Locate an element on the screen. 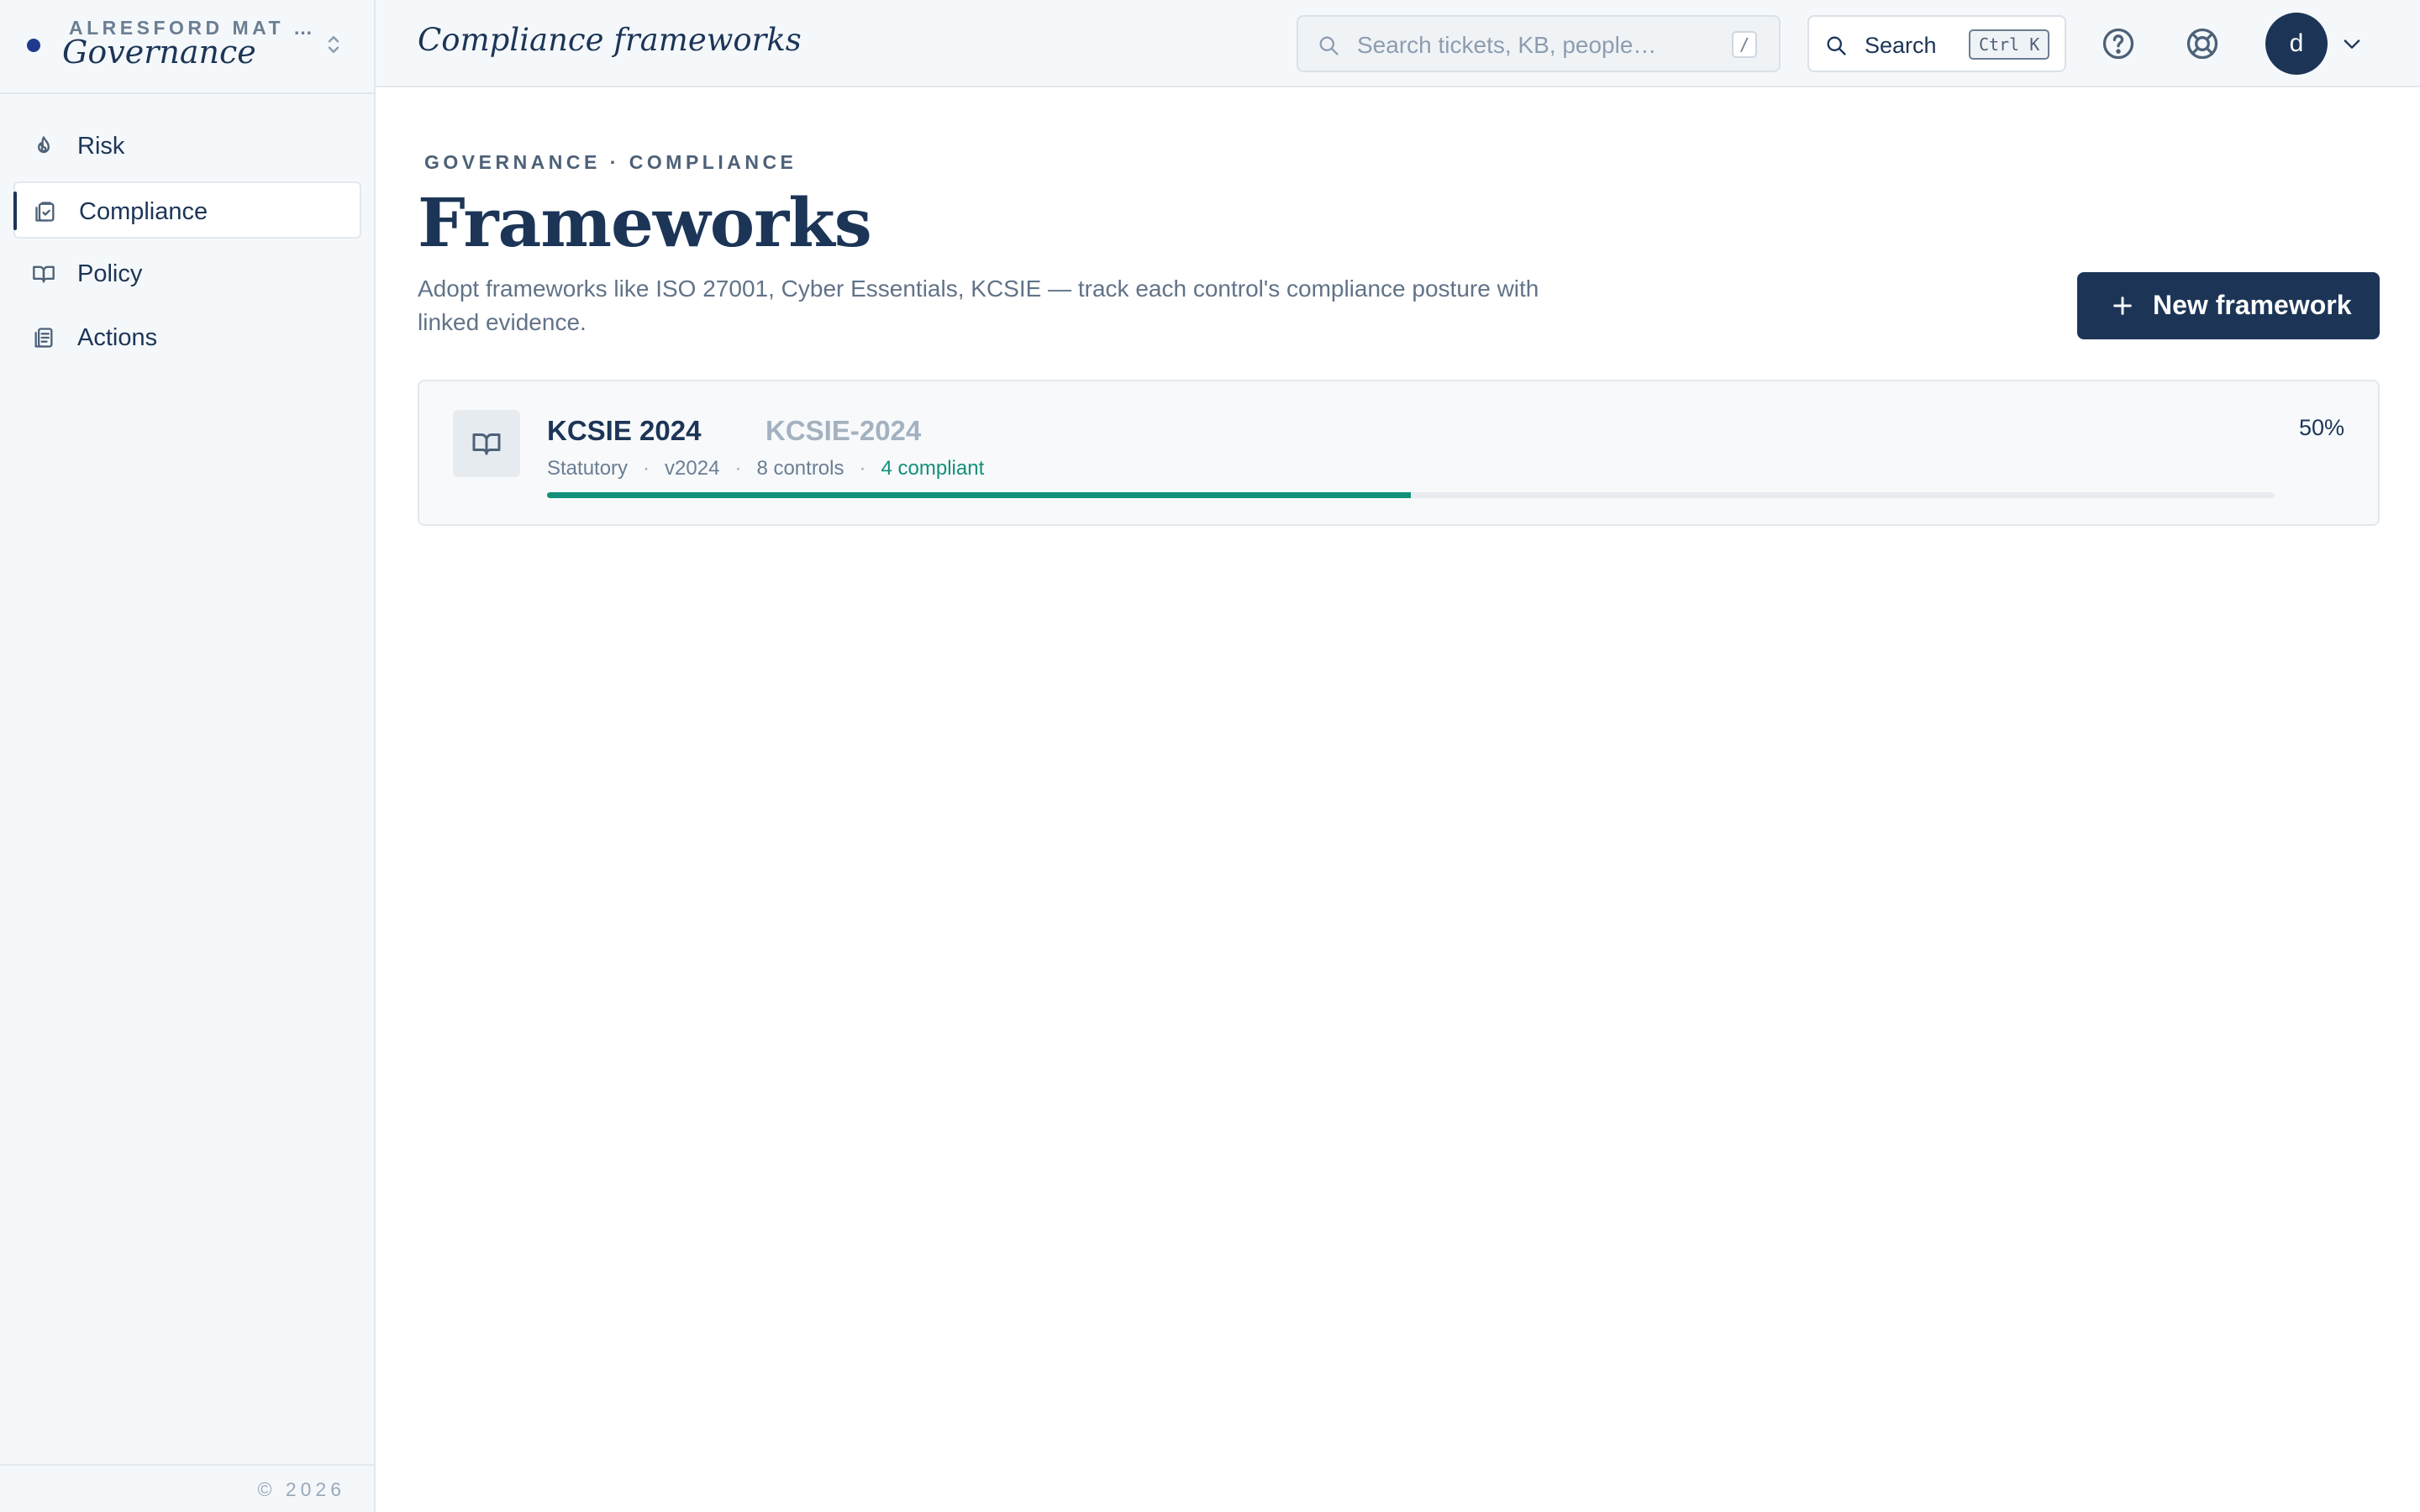 This screenshot has width=2420, height=1512. sidebar-item-compliance: Compliance is located at coordinates (187, 210).